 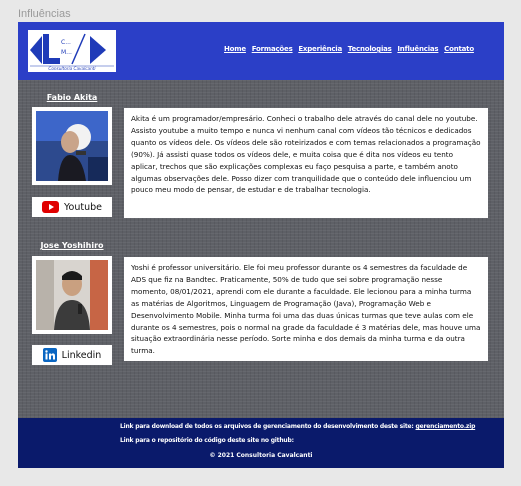 What do you see at coordinates (235, 49) in the screenshot?
I see `nav-home: Home` at bounding box center [235, 49].